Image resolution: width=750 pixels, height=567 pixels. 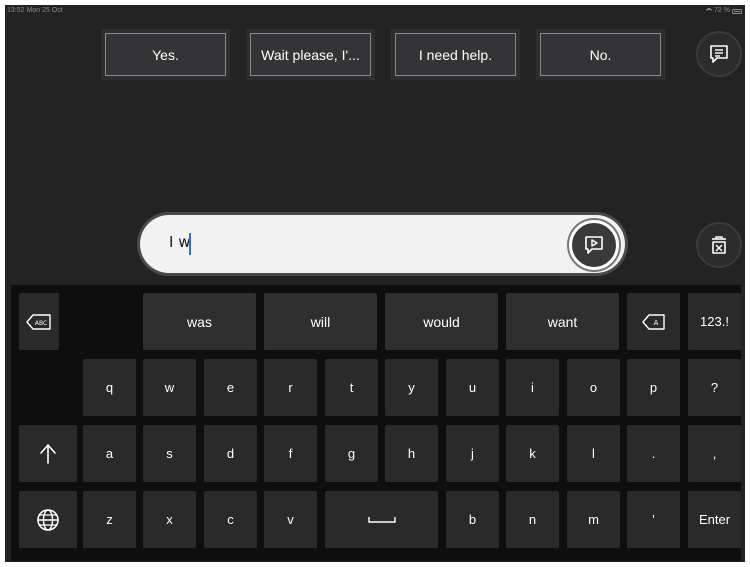 I want to click on quick-phrase-no: No., so click(x=600, y=54).